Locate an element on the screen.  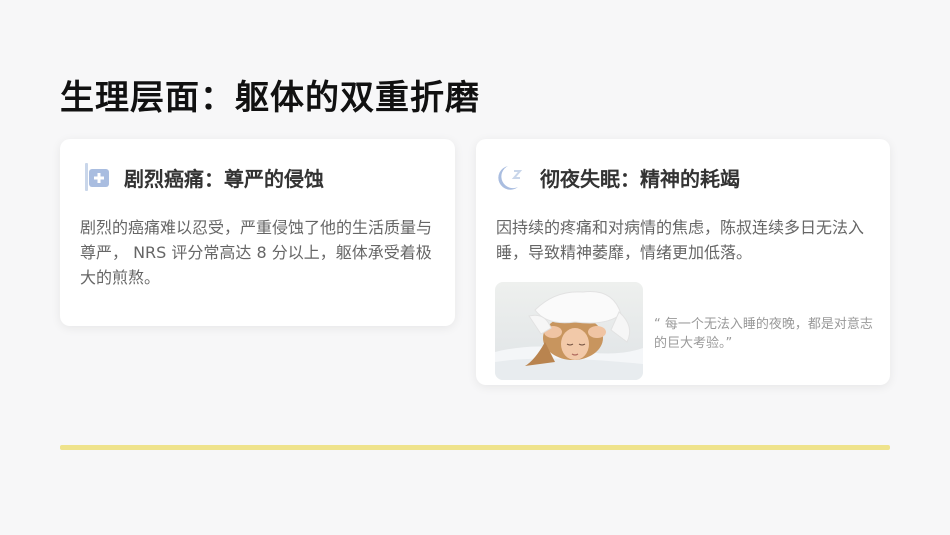
pain-card-header: 剧烈癌痛：尊严的侵蚀 is located at coordinates (202, 177).